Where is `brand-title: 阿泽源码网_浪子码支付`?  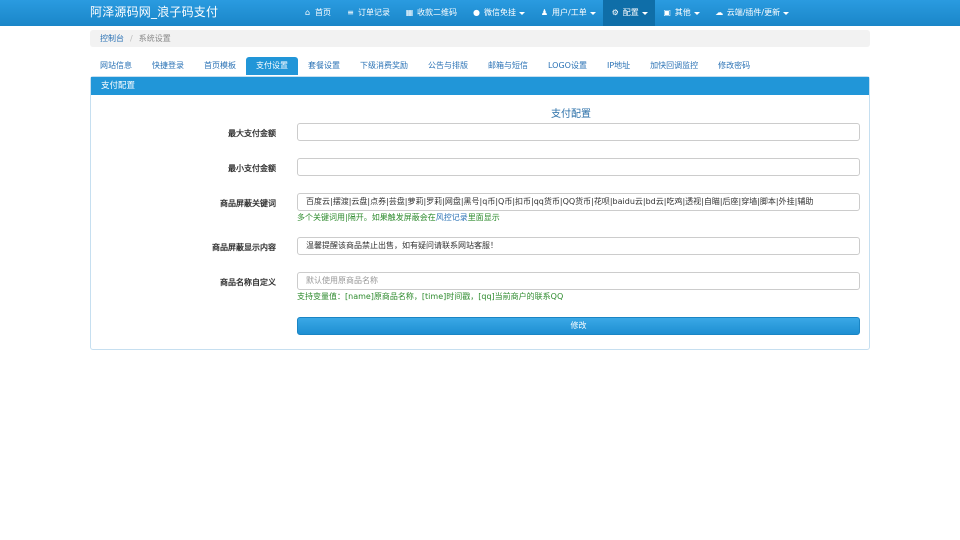 brand-title: 阿泽源码网_浪子码支付 is located at coordinates (154, 13).